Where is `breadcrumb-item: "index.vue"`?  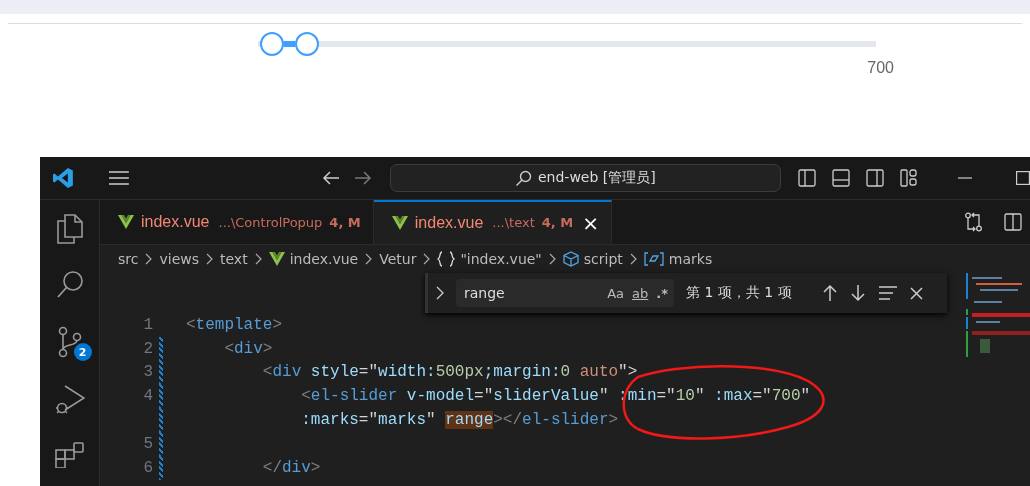 breadcrumb-item: "index.vue" is located at coordinates (489, 259).